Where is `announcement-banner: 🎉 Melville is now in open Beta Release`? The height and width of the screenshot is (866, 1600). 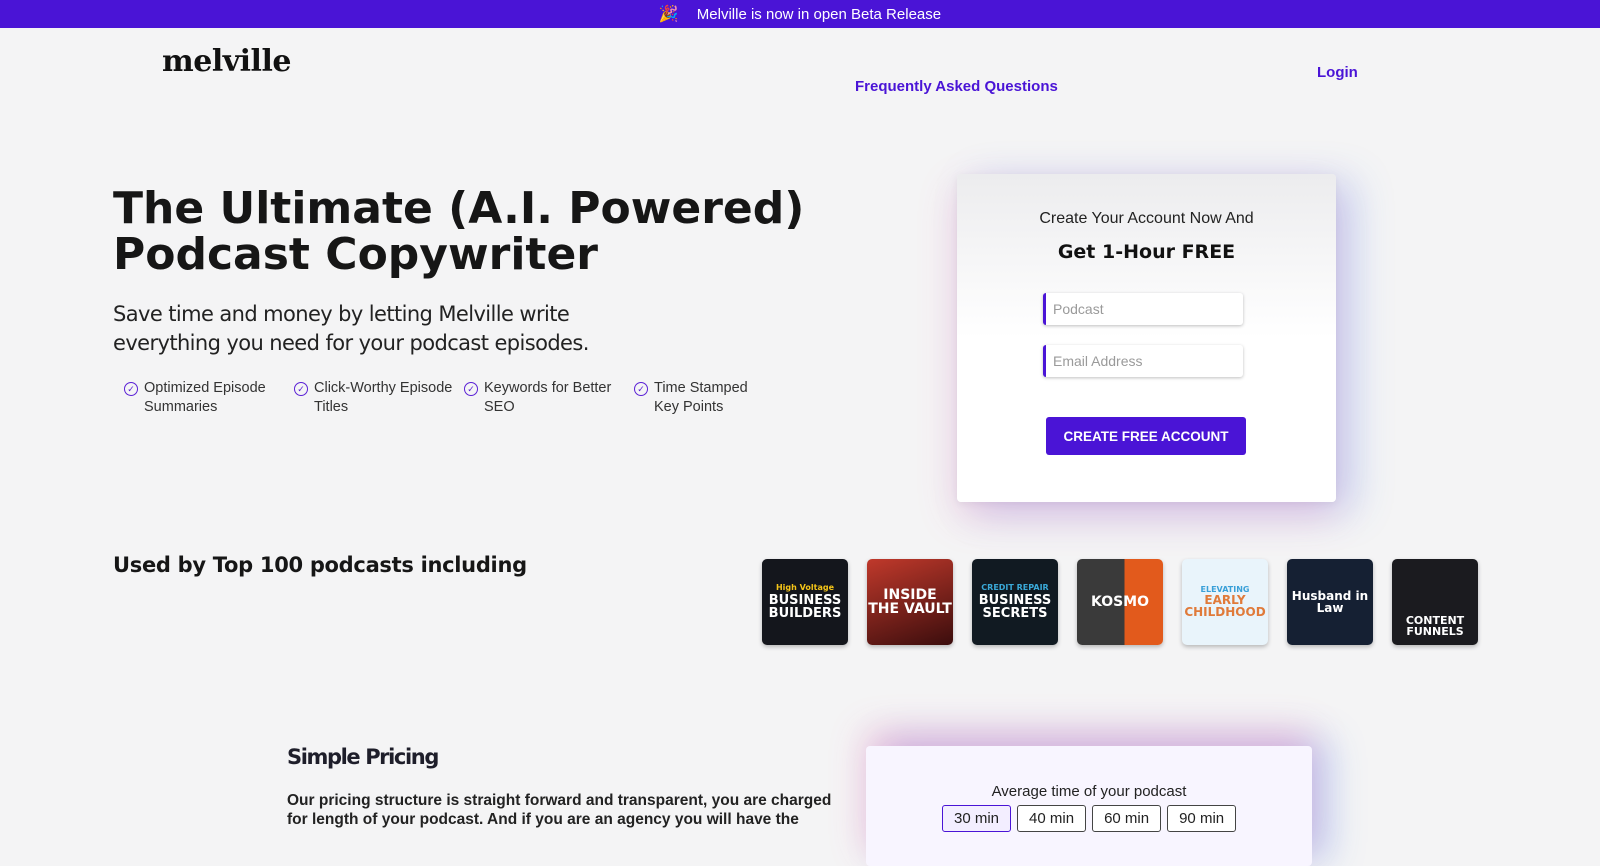
announcement-banner: 🎉 Melville is now in open Beta Release is located at coordinates (800, 14).